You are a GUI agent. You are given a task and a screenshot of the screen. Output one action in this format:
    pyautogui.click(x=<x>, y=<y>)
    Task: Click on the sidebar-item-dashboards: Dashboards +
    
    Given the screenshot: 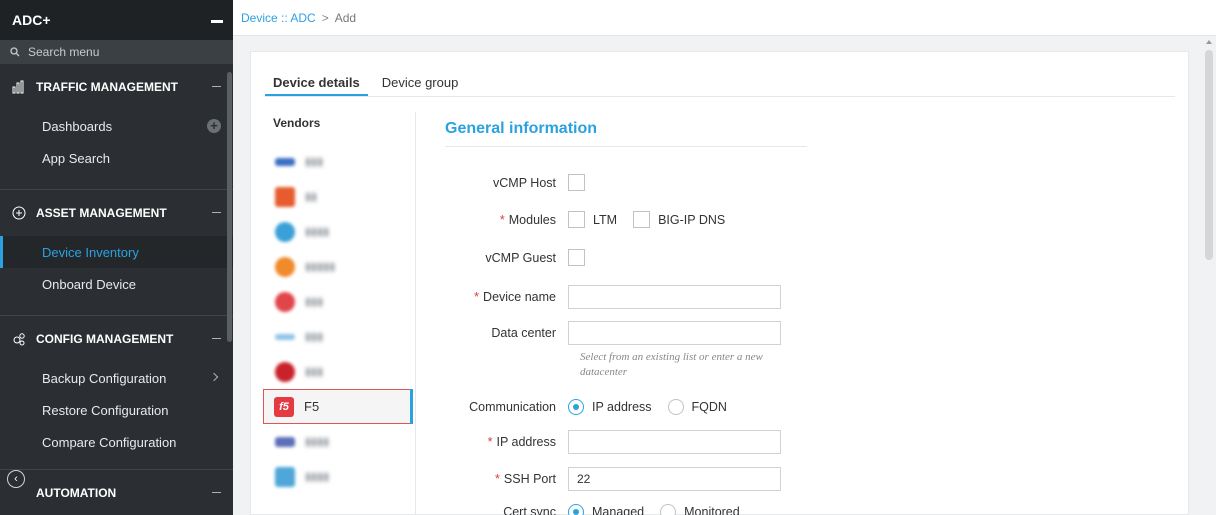 What is the action you would take?
    pyautogui.click(x=116, y=126)
    